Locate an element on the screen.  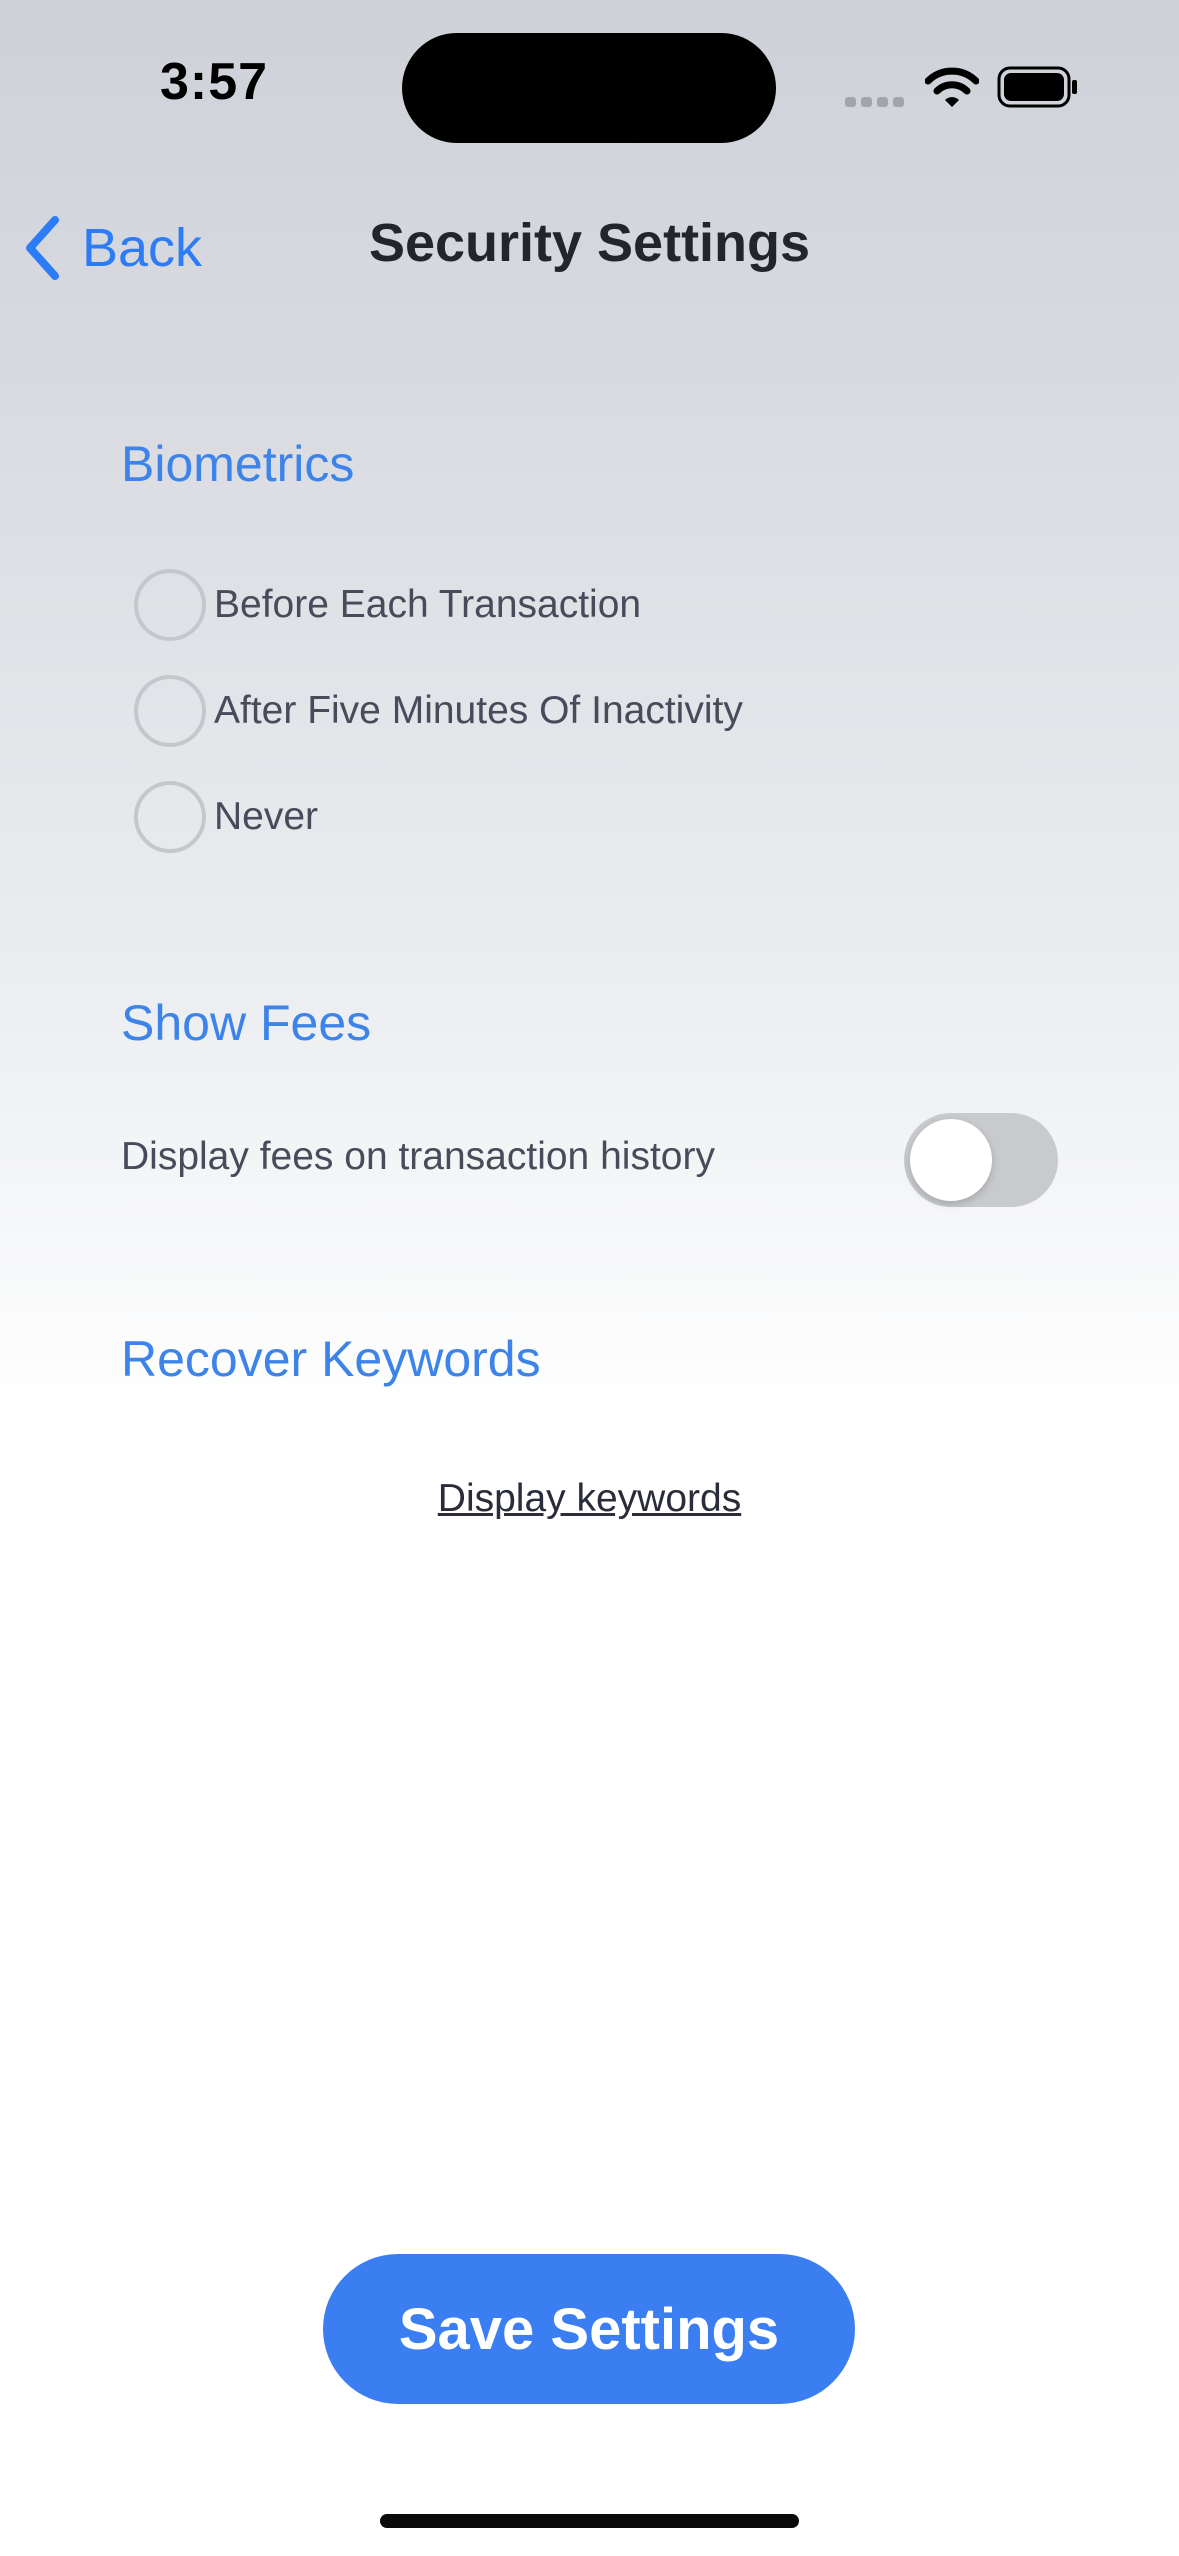
show-fees-label: Display fees on transaction history is located at coordinates (418, 1156).